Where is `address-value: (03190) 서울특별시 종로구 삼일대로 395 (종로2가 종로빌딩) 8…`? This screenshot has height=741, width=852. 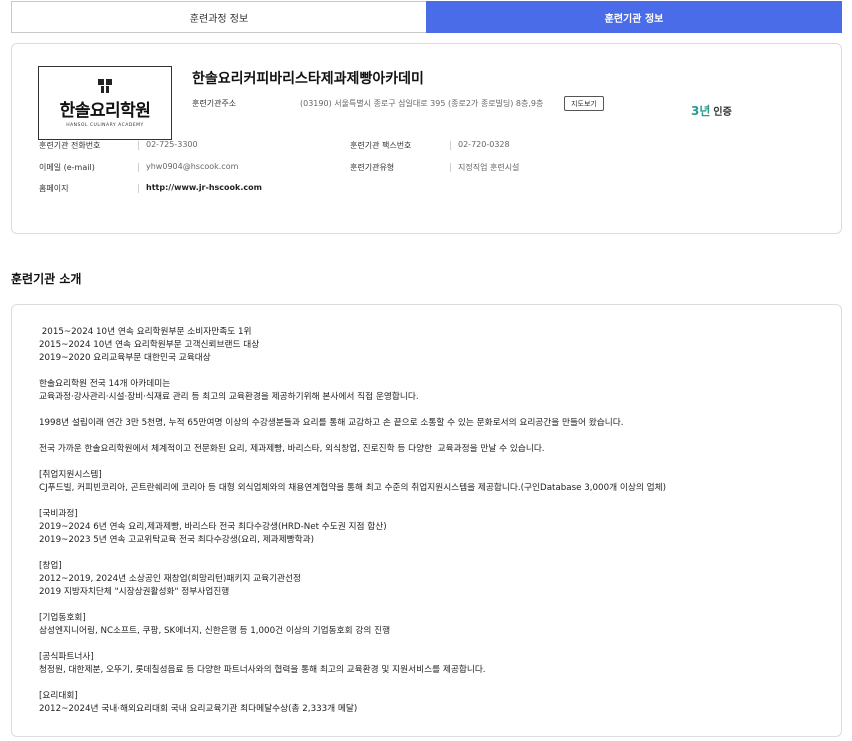
address-value: (03190) 서울특별시 종로구 삼일대로 395 (종로2가 종로빌딩) 8… is located at coordinates (422, 103).